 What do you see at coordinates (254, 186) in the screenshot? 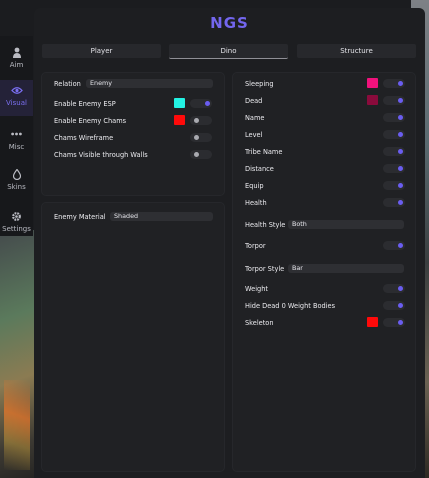
I see `equip-label: Equip` at bounding box center [254, 186].